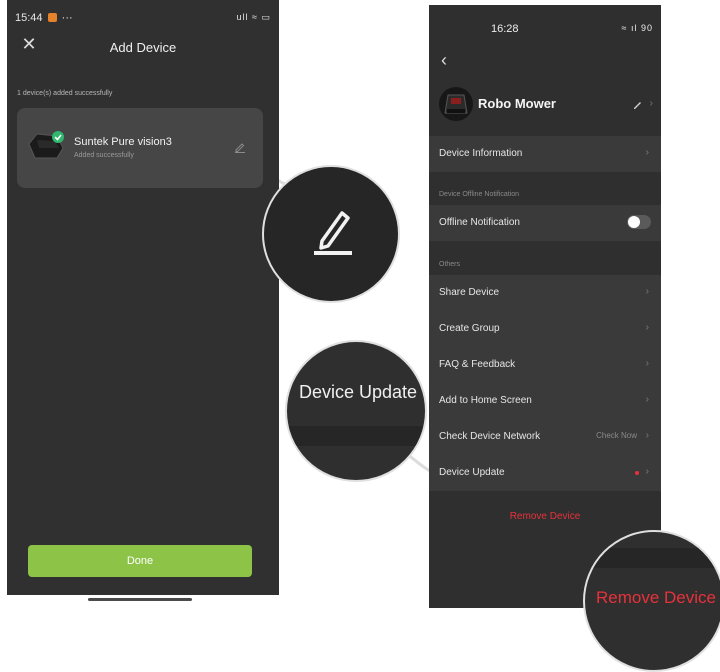 This screenshot has height=672, width=720. Describe the element at coordinates (46, 145) in the screenshot. I see `mower-thumbnail-icon` at that location.